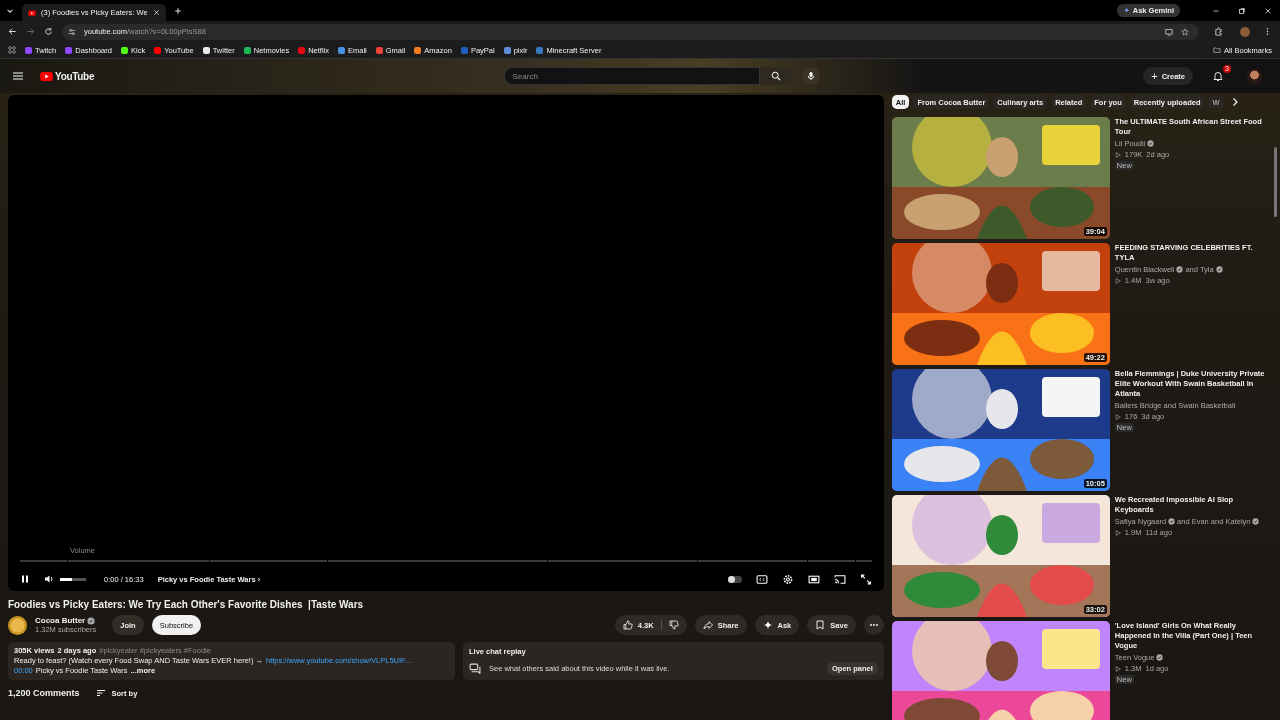 The width and height of the screenshot is (1280, 720). What do you see at coordinates (820, 625) in the screenshot?
I see `bookmark-icon` at bounding box center [820, 625].